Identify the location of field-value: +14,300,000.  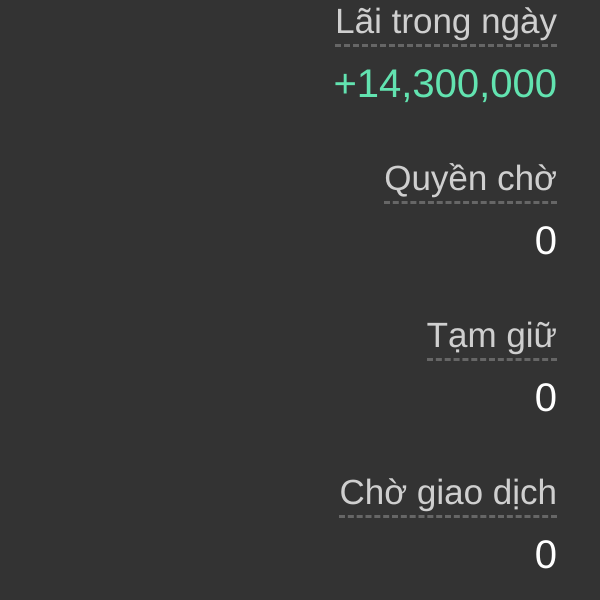
(445, 84).